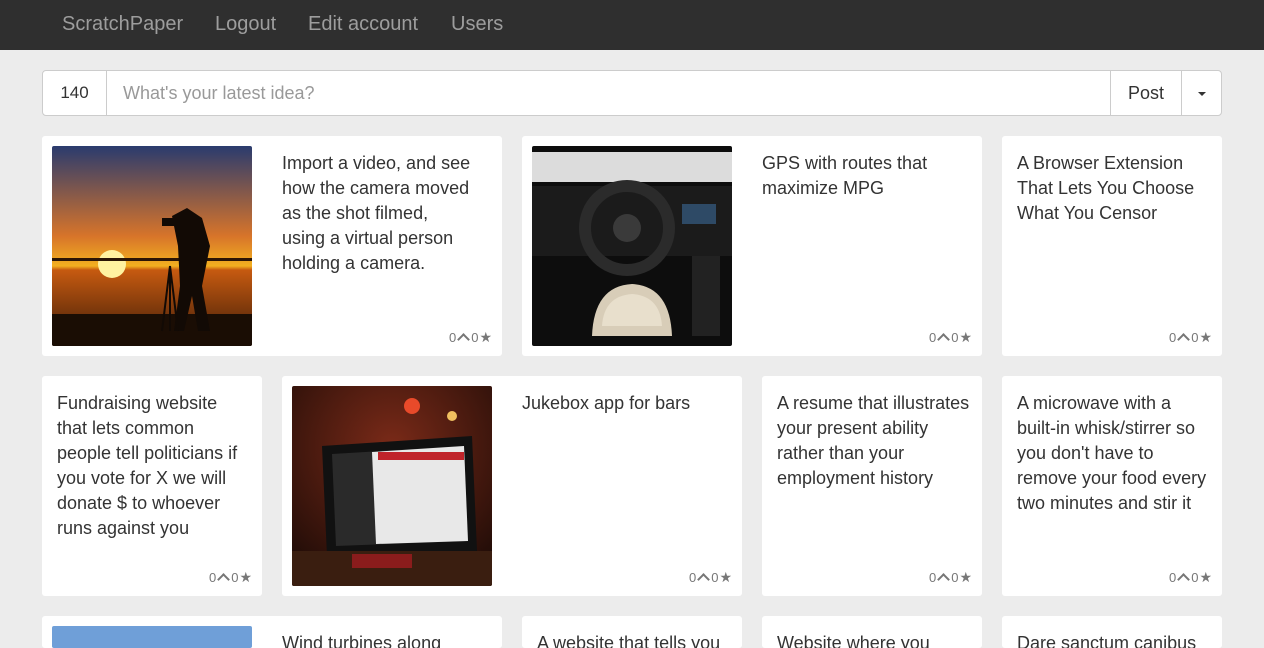 The image size is (1264, 648). I want to click on post-options-dropdown, so click(1201, 93).